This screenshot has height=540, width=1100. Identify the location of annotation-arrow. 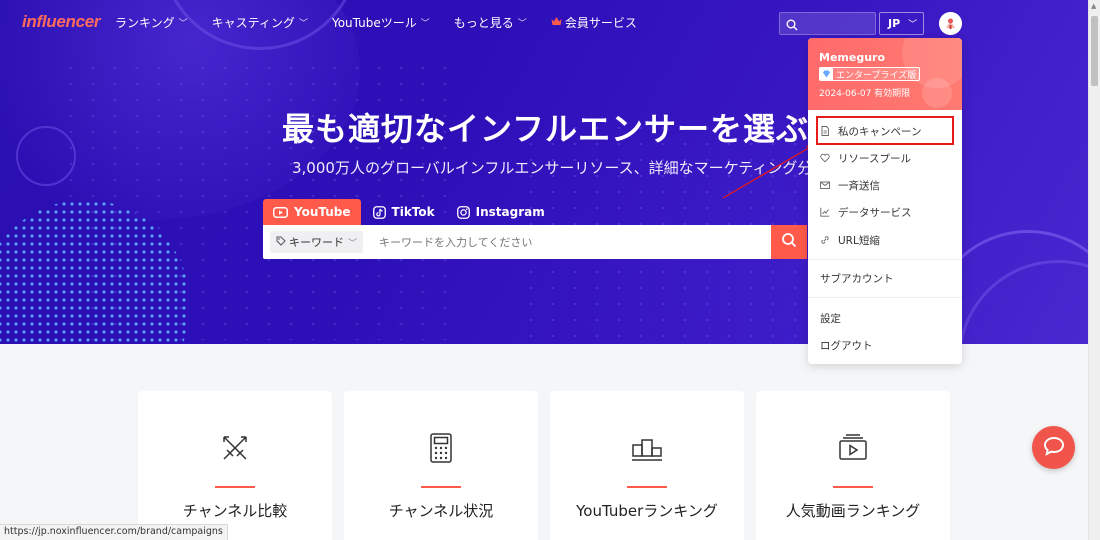
(769, 171).